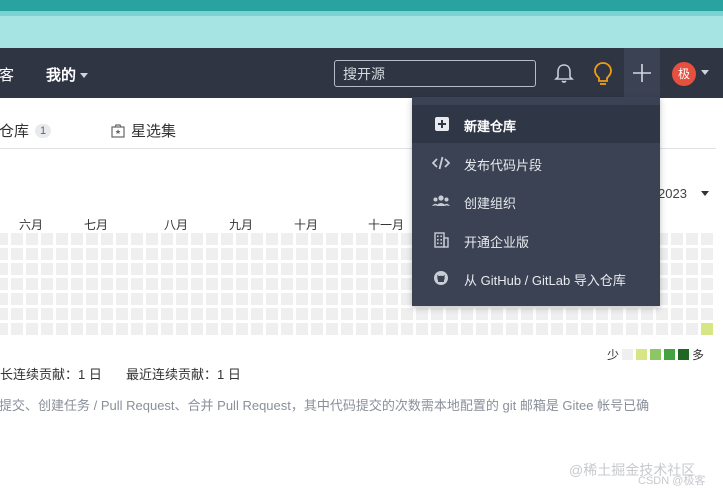 This screenshot has width=723, height=494. I want to click on menu-item-enterprise: 开通企业版, so click(536, 240).